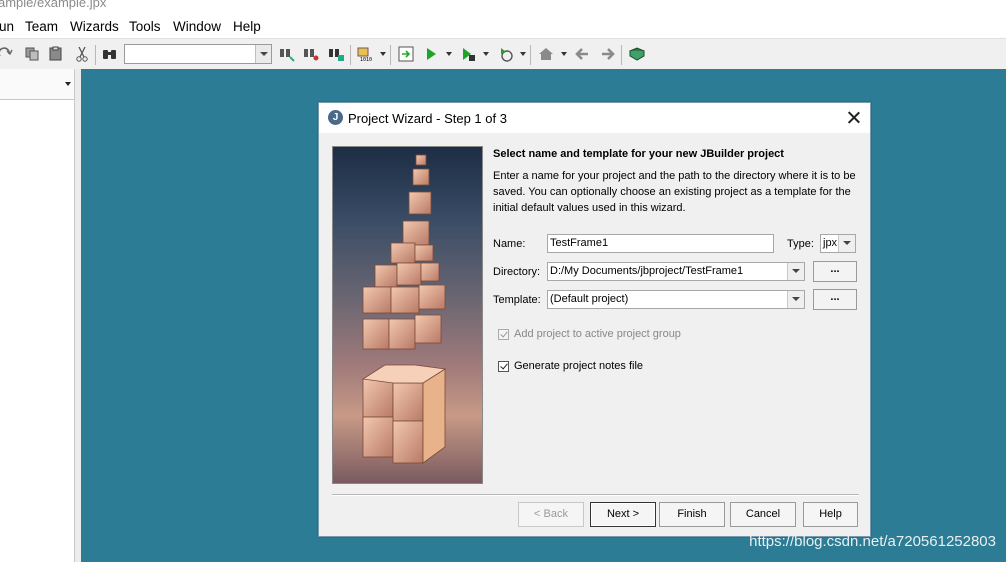 The height and width of the screenshot is (562, 1006). What do you see at coordinates (676, 299) in the screenshot?
I see `template-combo: (Default project)` at bounding box center [676, 299].